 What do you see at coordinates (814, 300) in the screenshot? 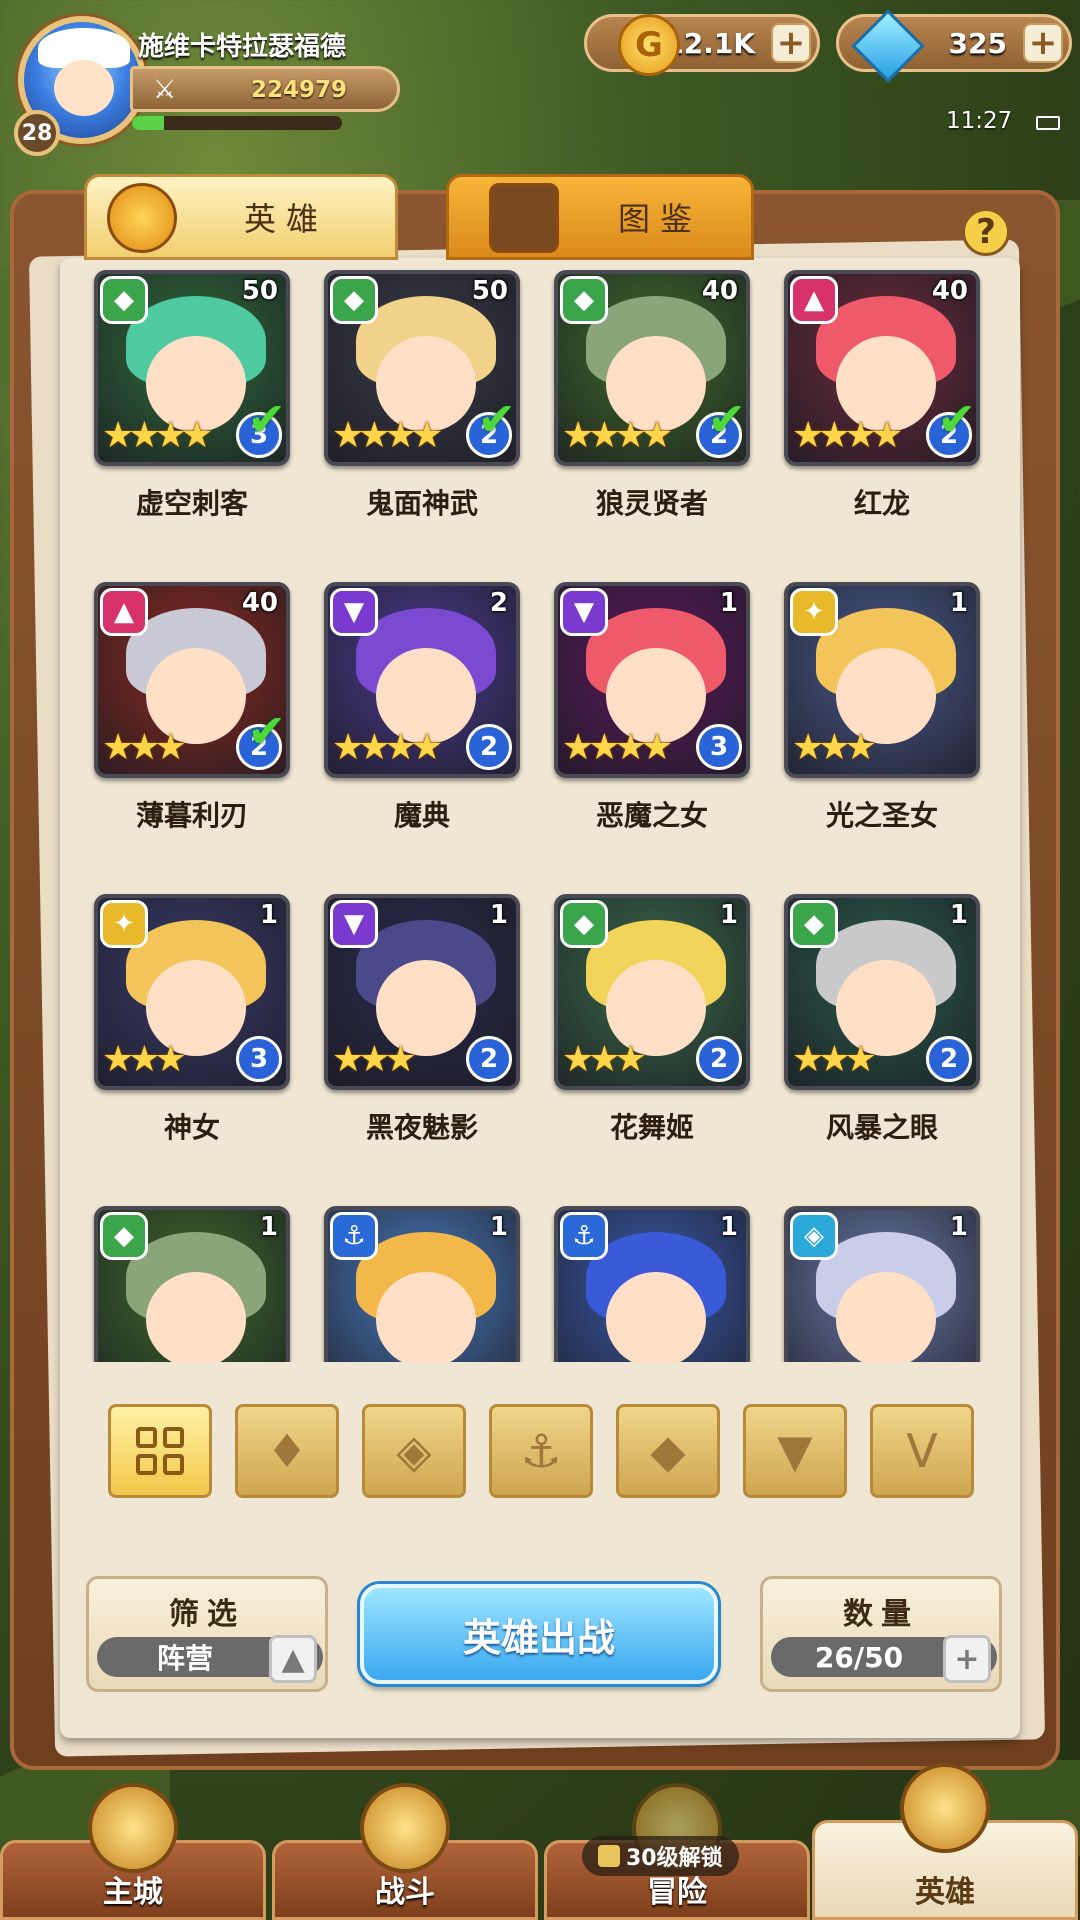
I see `faction-dragon-icon: ▲` at bounding box center [814, 300].